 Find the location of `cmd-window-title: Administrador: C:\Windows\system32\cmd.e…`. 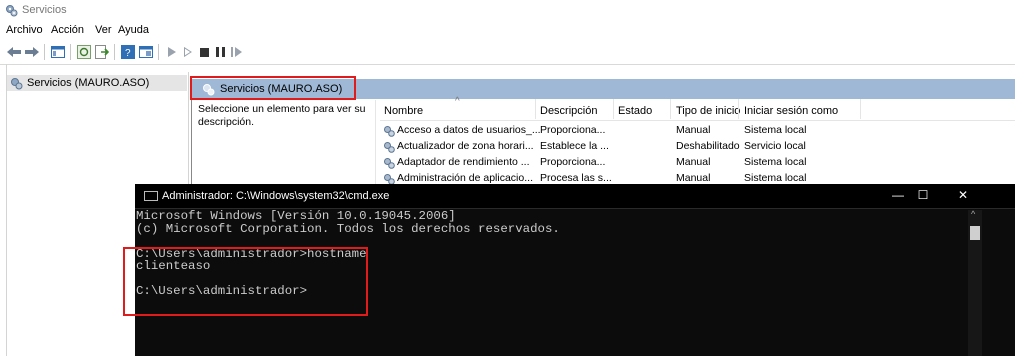

cmd-window-title: Administrador: C:\Windows\system32\cmd.e… is located at coordinates (276, 196).